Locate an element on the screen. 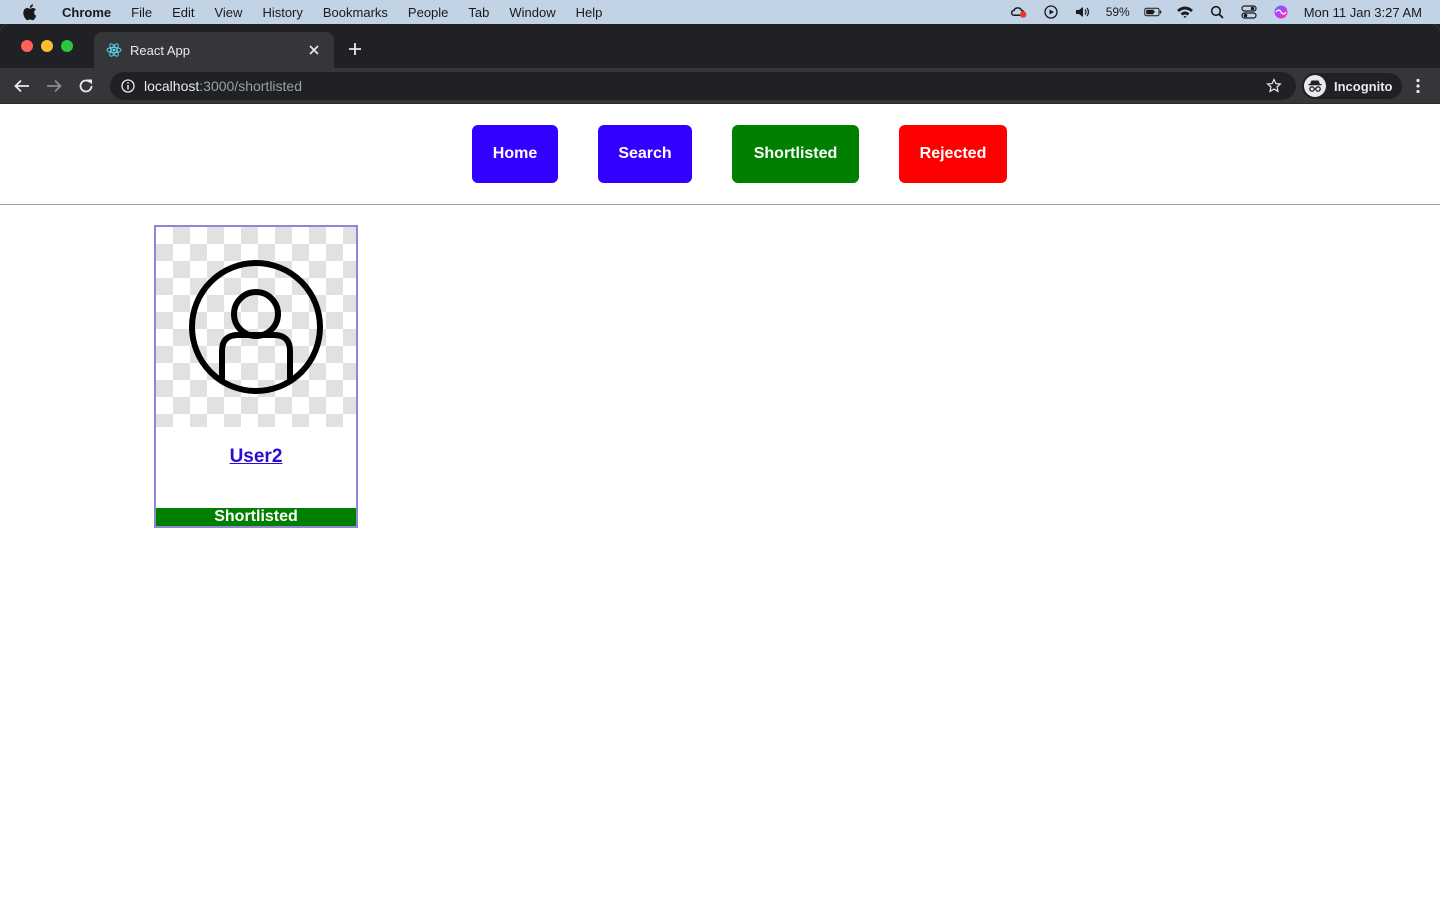  volume-icon is located at coordinates (1083, 12).